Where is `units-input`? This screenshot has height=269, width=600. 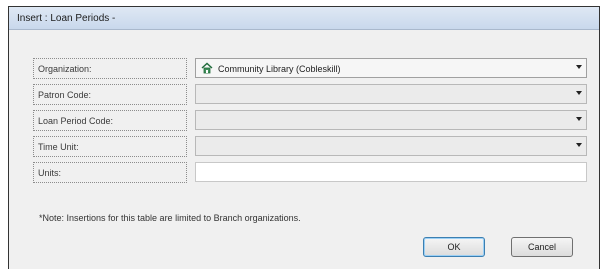 units-input is located at coordinates (391, 172).